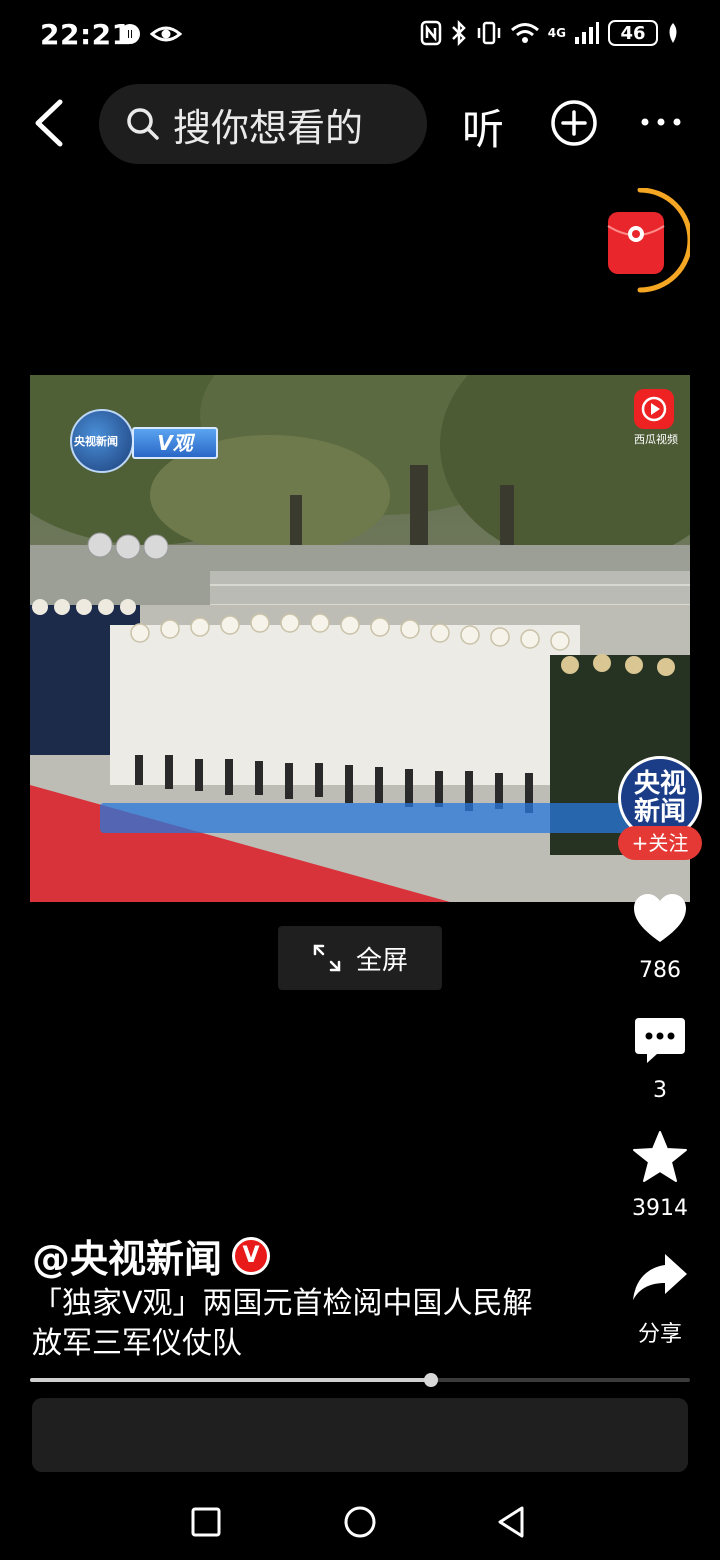 The width and height of the screenshot is (720, 1560). I want to click on progress-fill, so click(231, 1380).